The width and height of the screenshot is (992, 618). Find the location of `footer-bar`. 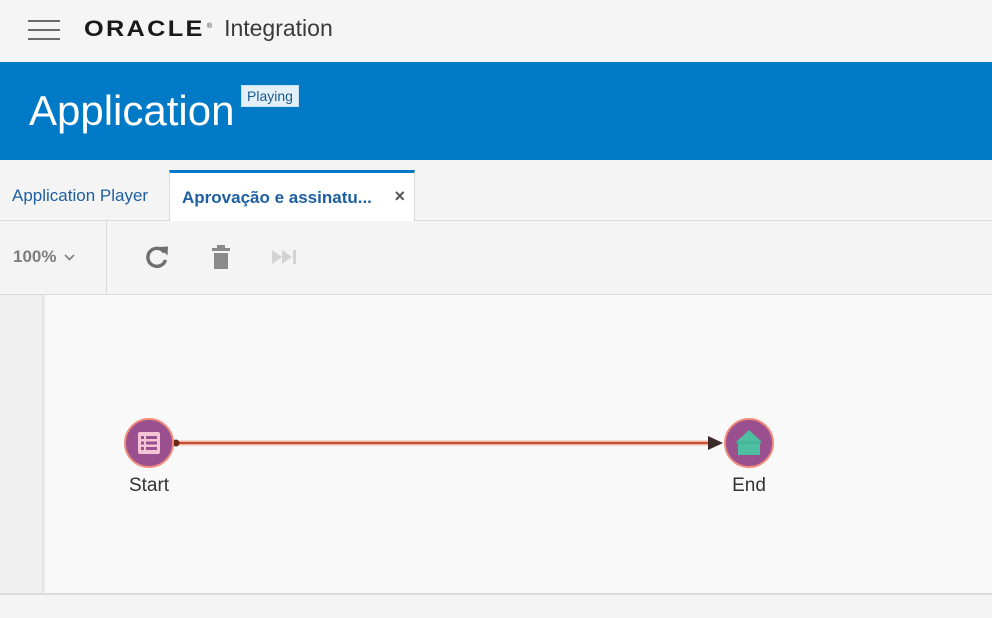

footer-bar is located at coordinates (496, 605).